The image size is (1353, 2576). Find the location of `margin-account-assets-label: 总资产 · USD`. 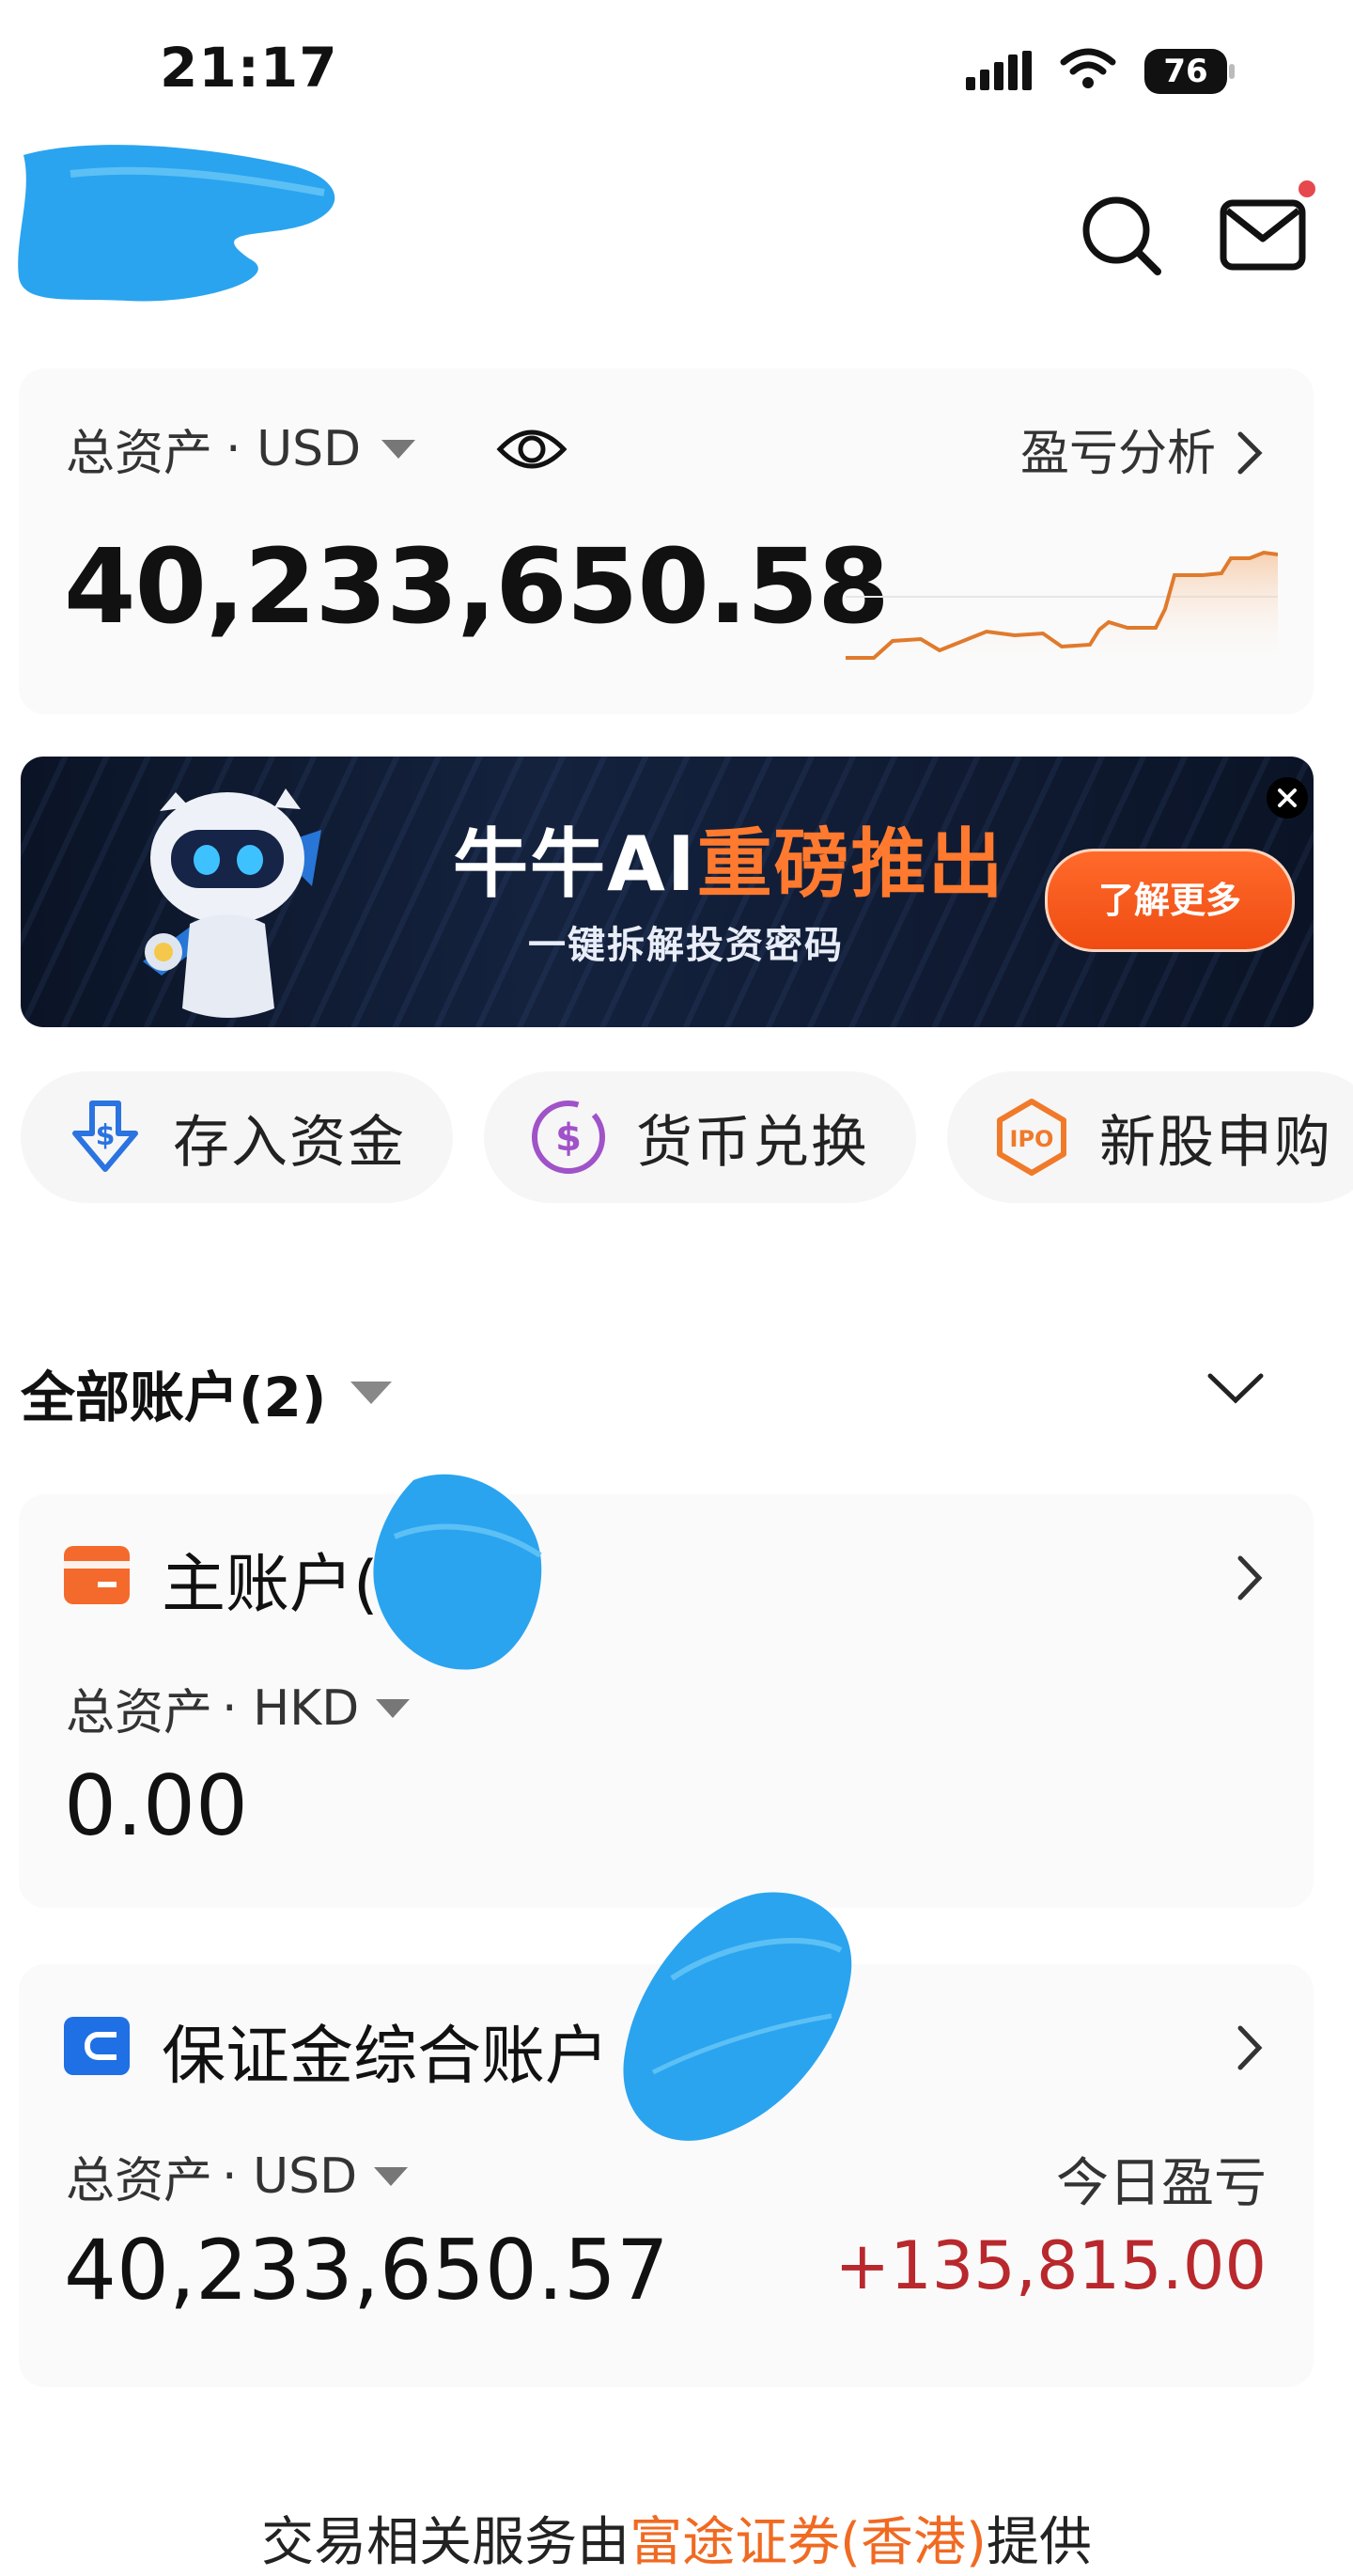

margin-account-assets-label: 总资产 · USD is located at coordinates (237, 2176).